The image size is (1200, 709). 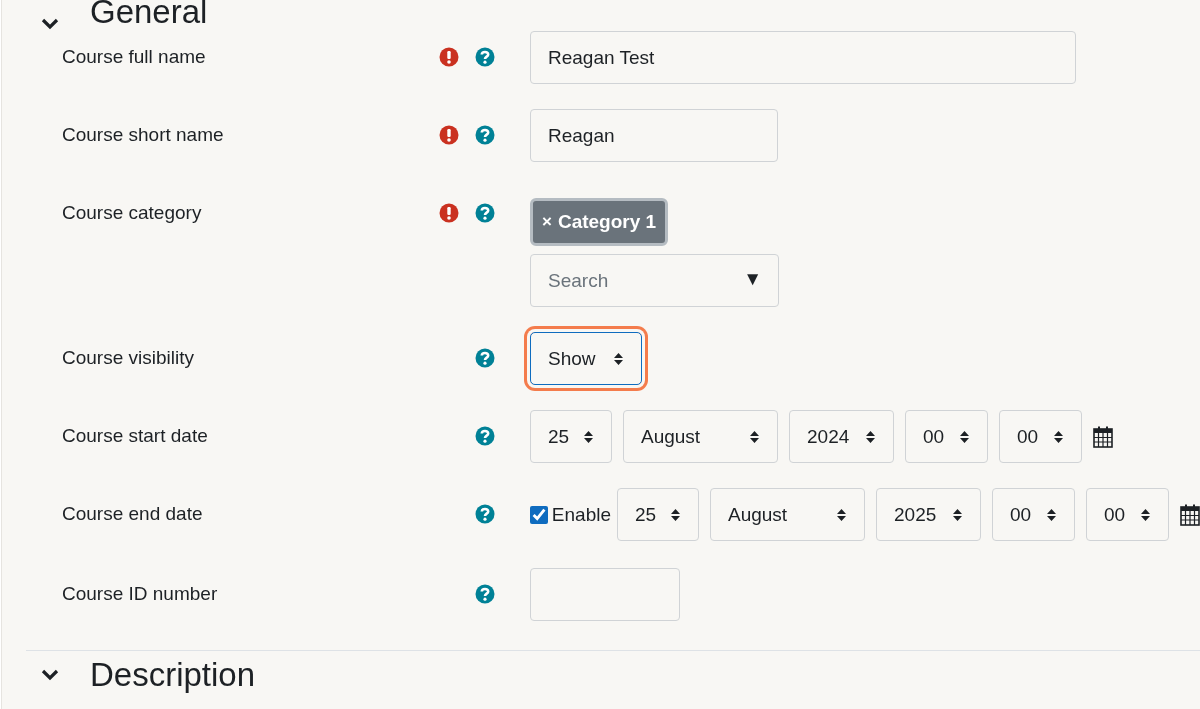 What do you see at coordinates (132, 514) in the screenshot?
I see `field-label: Course end date` at bounding box center [132, 514].